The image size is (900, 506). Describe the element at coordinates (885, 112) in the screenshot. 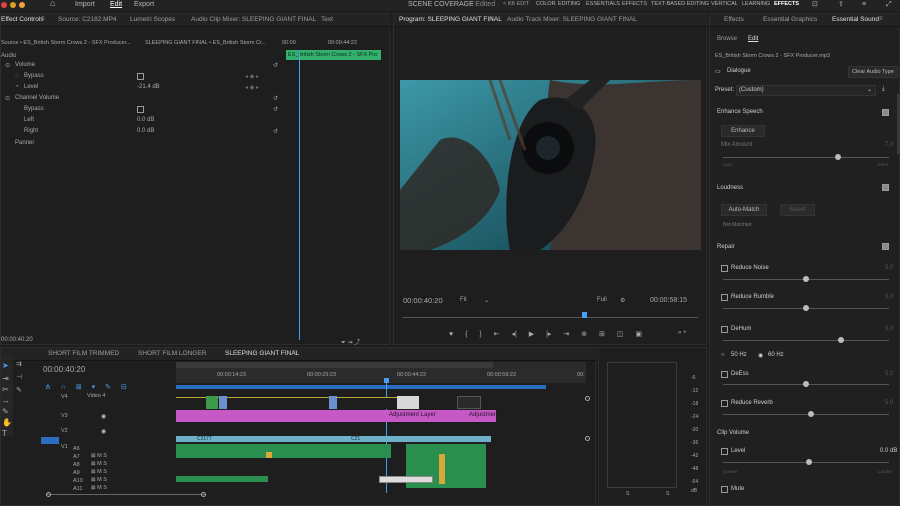

I see `enhance-speech-checkbox` at that location.